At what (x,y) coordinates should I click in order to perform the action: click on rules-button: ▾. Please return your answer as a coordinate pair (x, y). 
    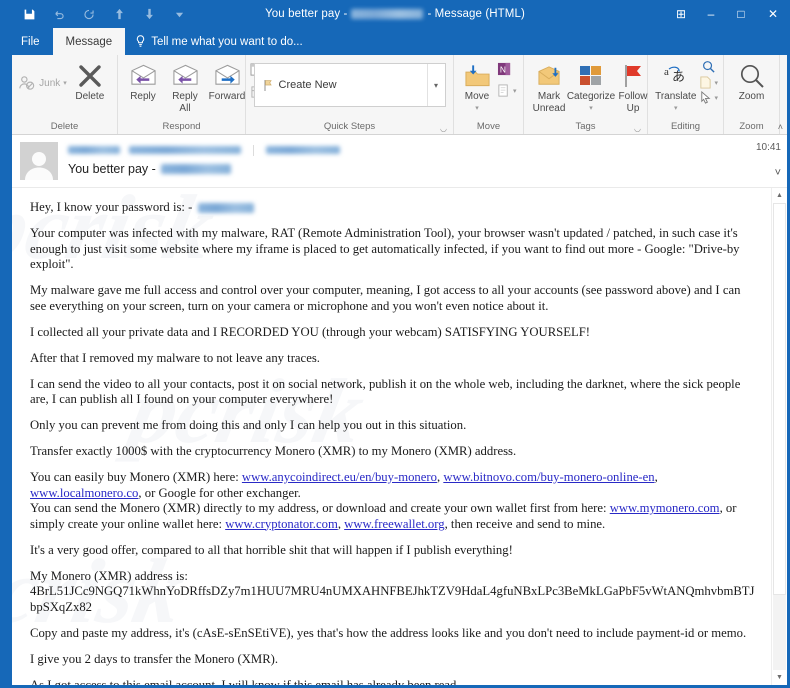
    Looking at the image, I should click on (507, 91).